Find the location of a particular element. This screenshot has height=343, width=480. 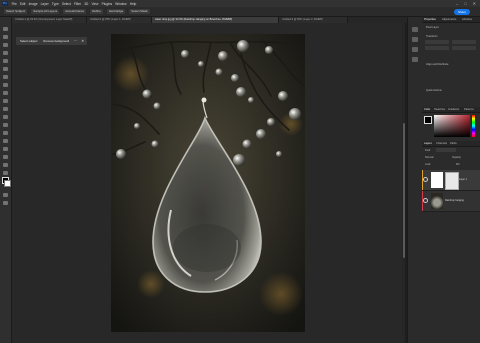

option-auto-enhance: Auto-Enhance is located at coordinates (75, 11).